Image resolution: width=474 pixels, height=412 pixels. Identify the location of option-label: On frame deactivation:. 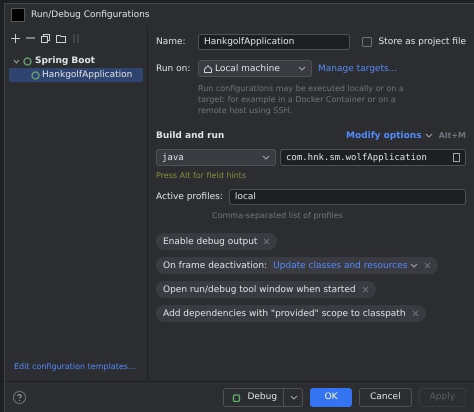
(215, 265).